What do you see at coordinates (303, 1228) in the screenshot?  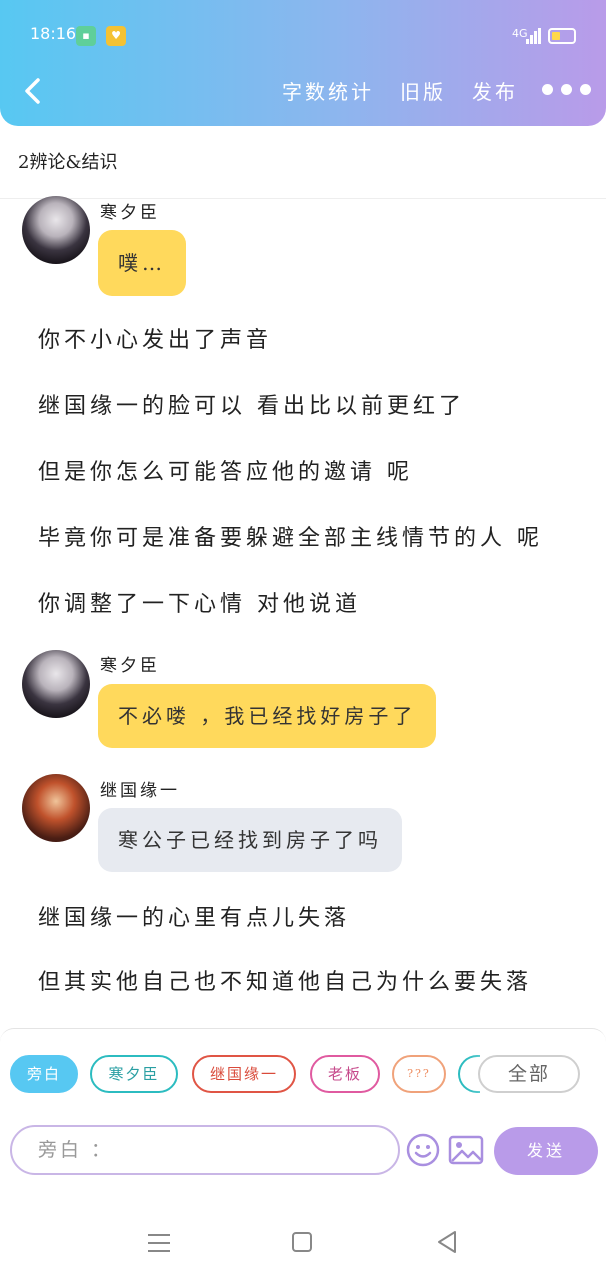 I see `system-nav-bar` at bounding box center [303, 1228].